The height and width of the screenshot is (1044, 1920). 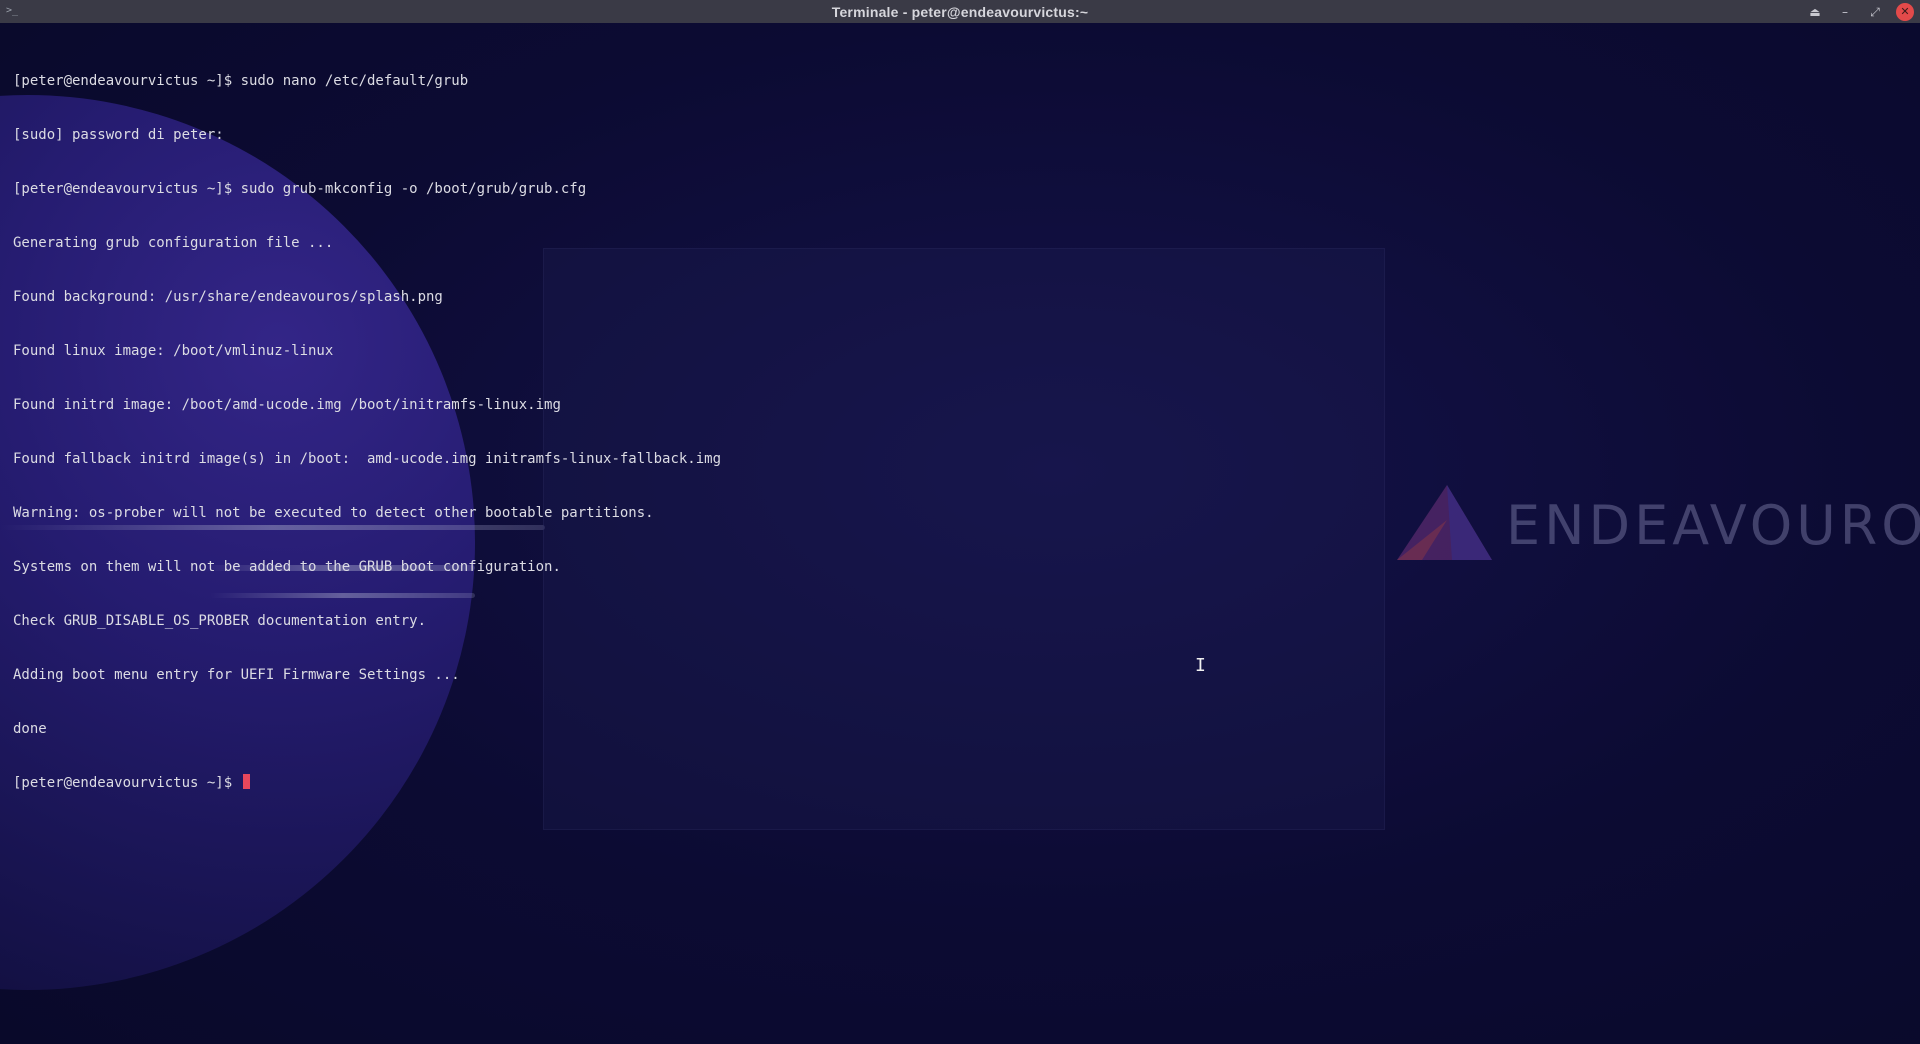 What do you see at coordinates (118, 135) in the screenshot?
I see `terminal-line: [sudo] password di peter:` at bounding box center [118, 135].